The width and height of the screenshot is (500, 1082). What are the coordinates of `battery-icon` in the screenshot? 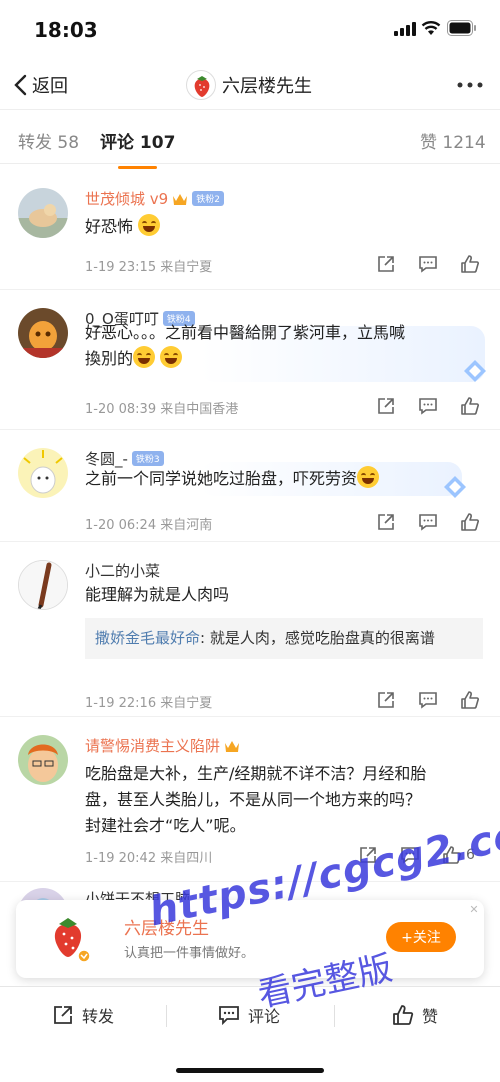 It's located at (461, 28).